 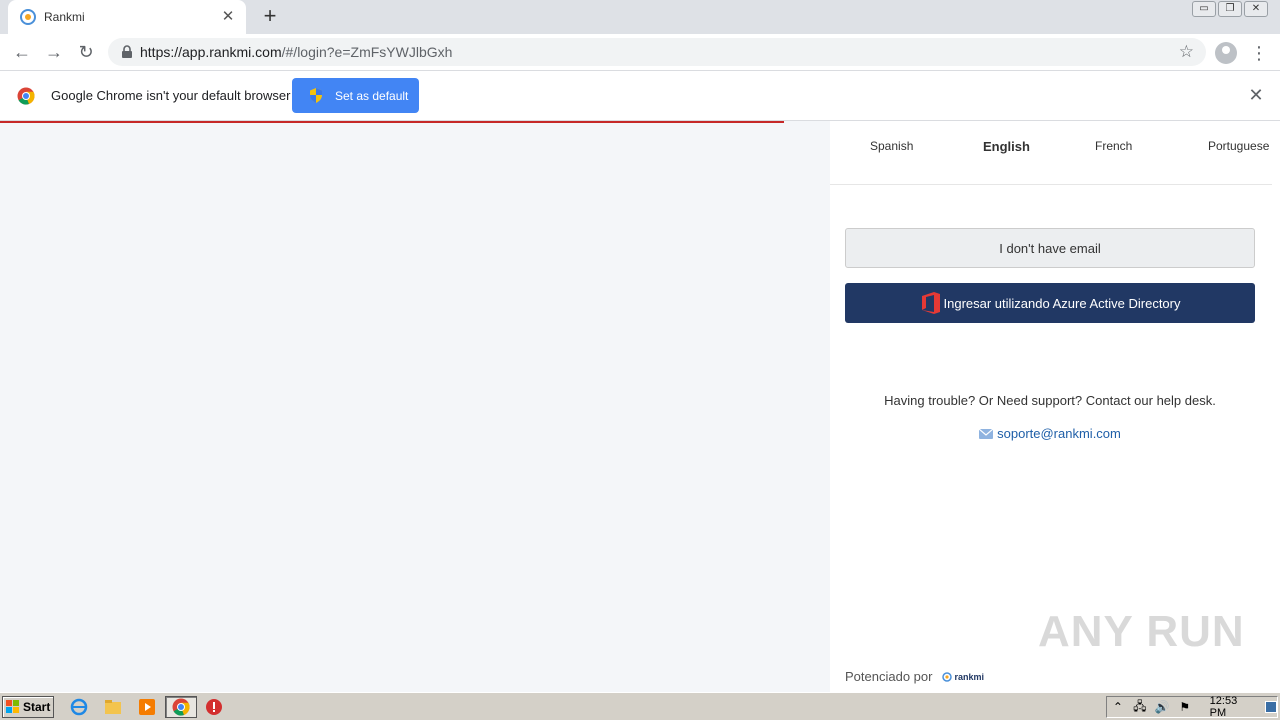 I want to click on language-selector: Spanish English French Portuguese, so click(x=1051, y=153).